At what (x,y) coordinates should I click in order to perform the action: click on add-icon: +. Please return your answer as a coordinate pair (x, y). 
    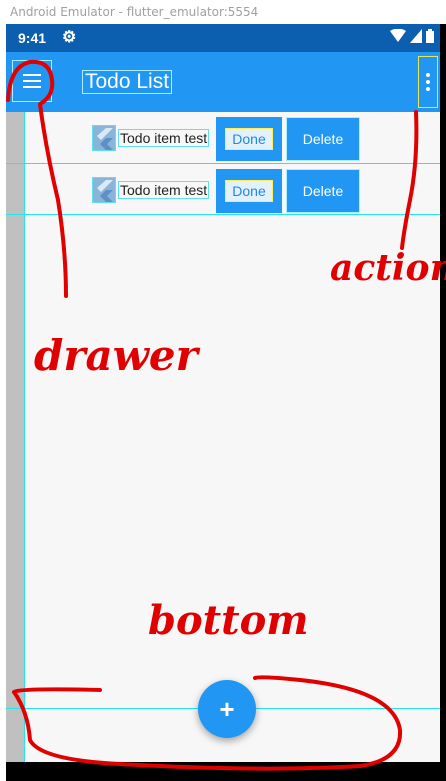
    Looking at the image, I should click on (227, 708).